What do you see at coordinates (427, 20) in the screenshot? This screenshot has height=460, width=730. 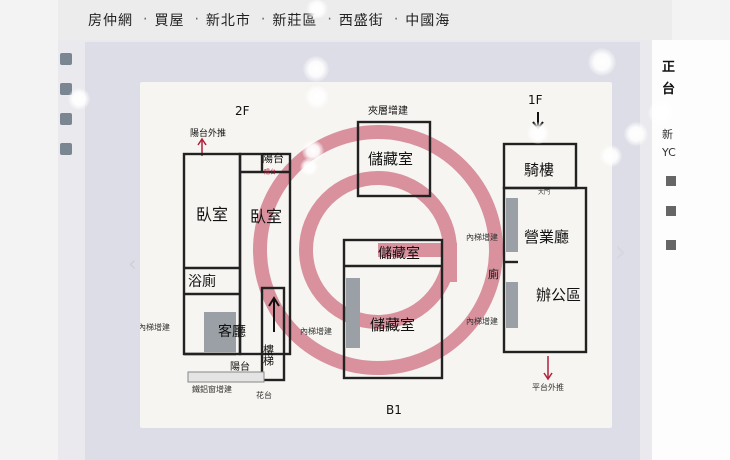 I see `breadcrumb-item-listing: 中國海` at bounding box center [427, 20].